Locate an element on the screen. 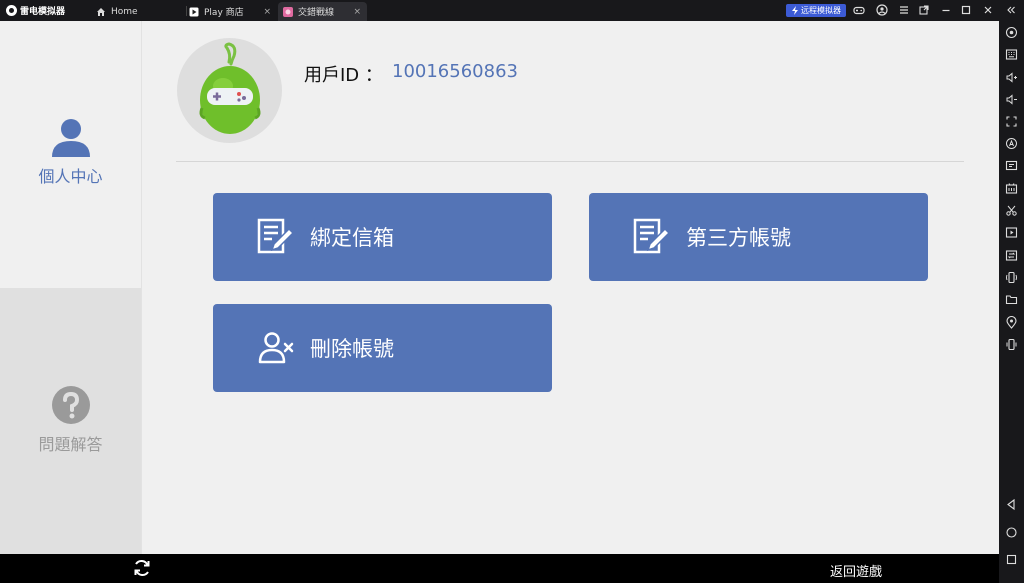  question-icon is located at coordinates (70, 405).